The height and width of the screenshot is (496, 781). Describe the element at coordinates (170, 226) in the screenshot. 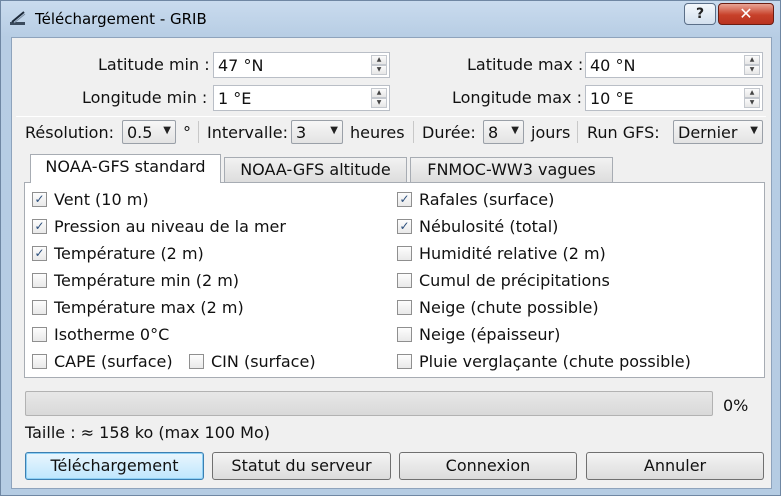

I see `checkbox-label: Pression au niveau de la mer` at that location.